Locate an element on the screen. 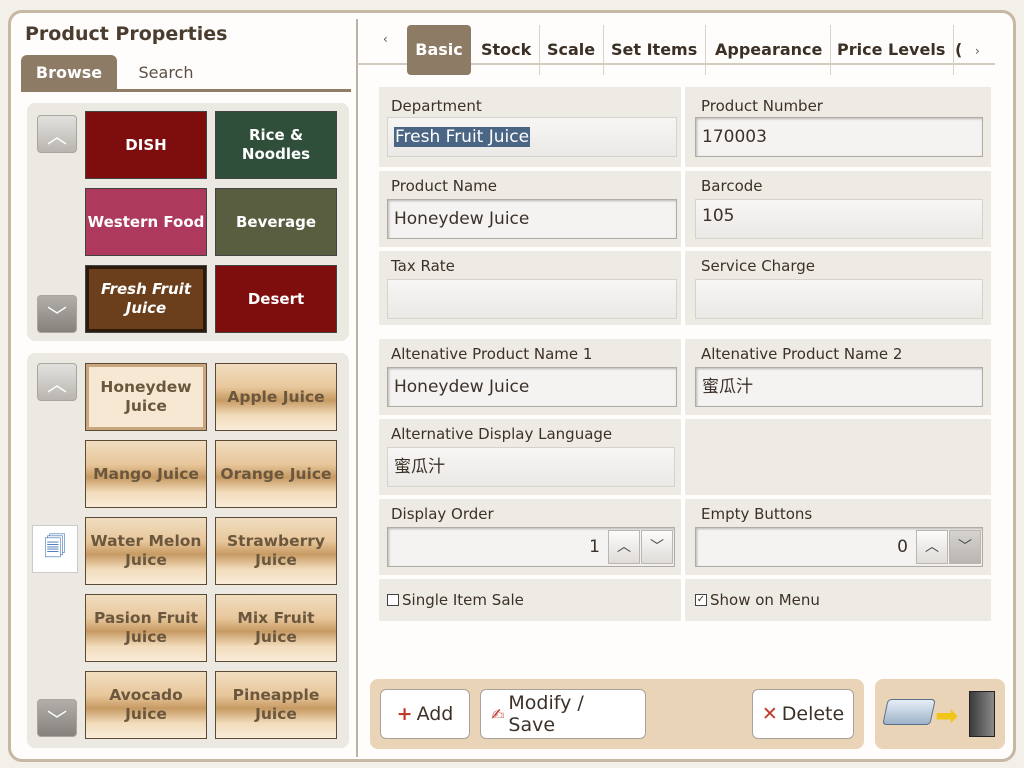  product-apple-juice: Apple Juice is located at coordinates (276, 397).